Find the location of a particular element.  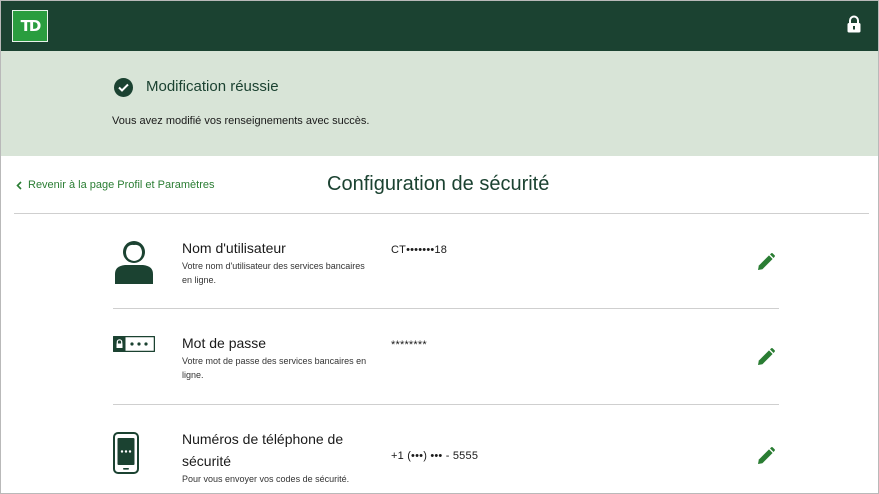

lock-icon is located at coordinates (854, 24).